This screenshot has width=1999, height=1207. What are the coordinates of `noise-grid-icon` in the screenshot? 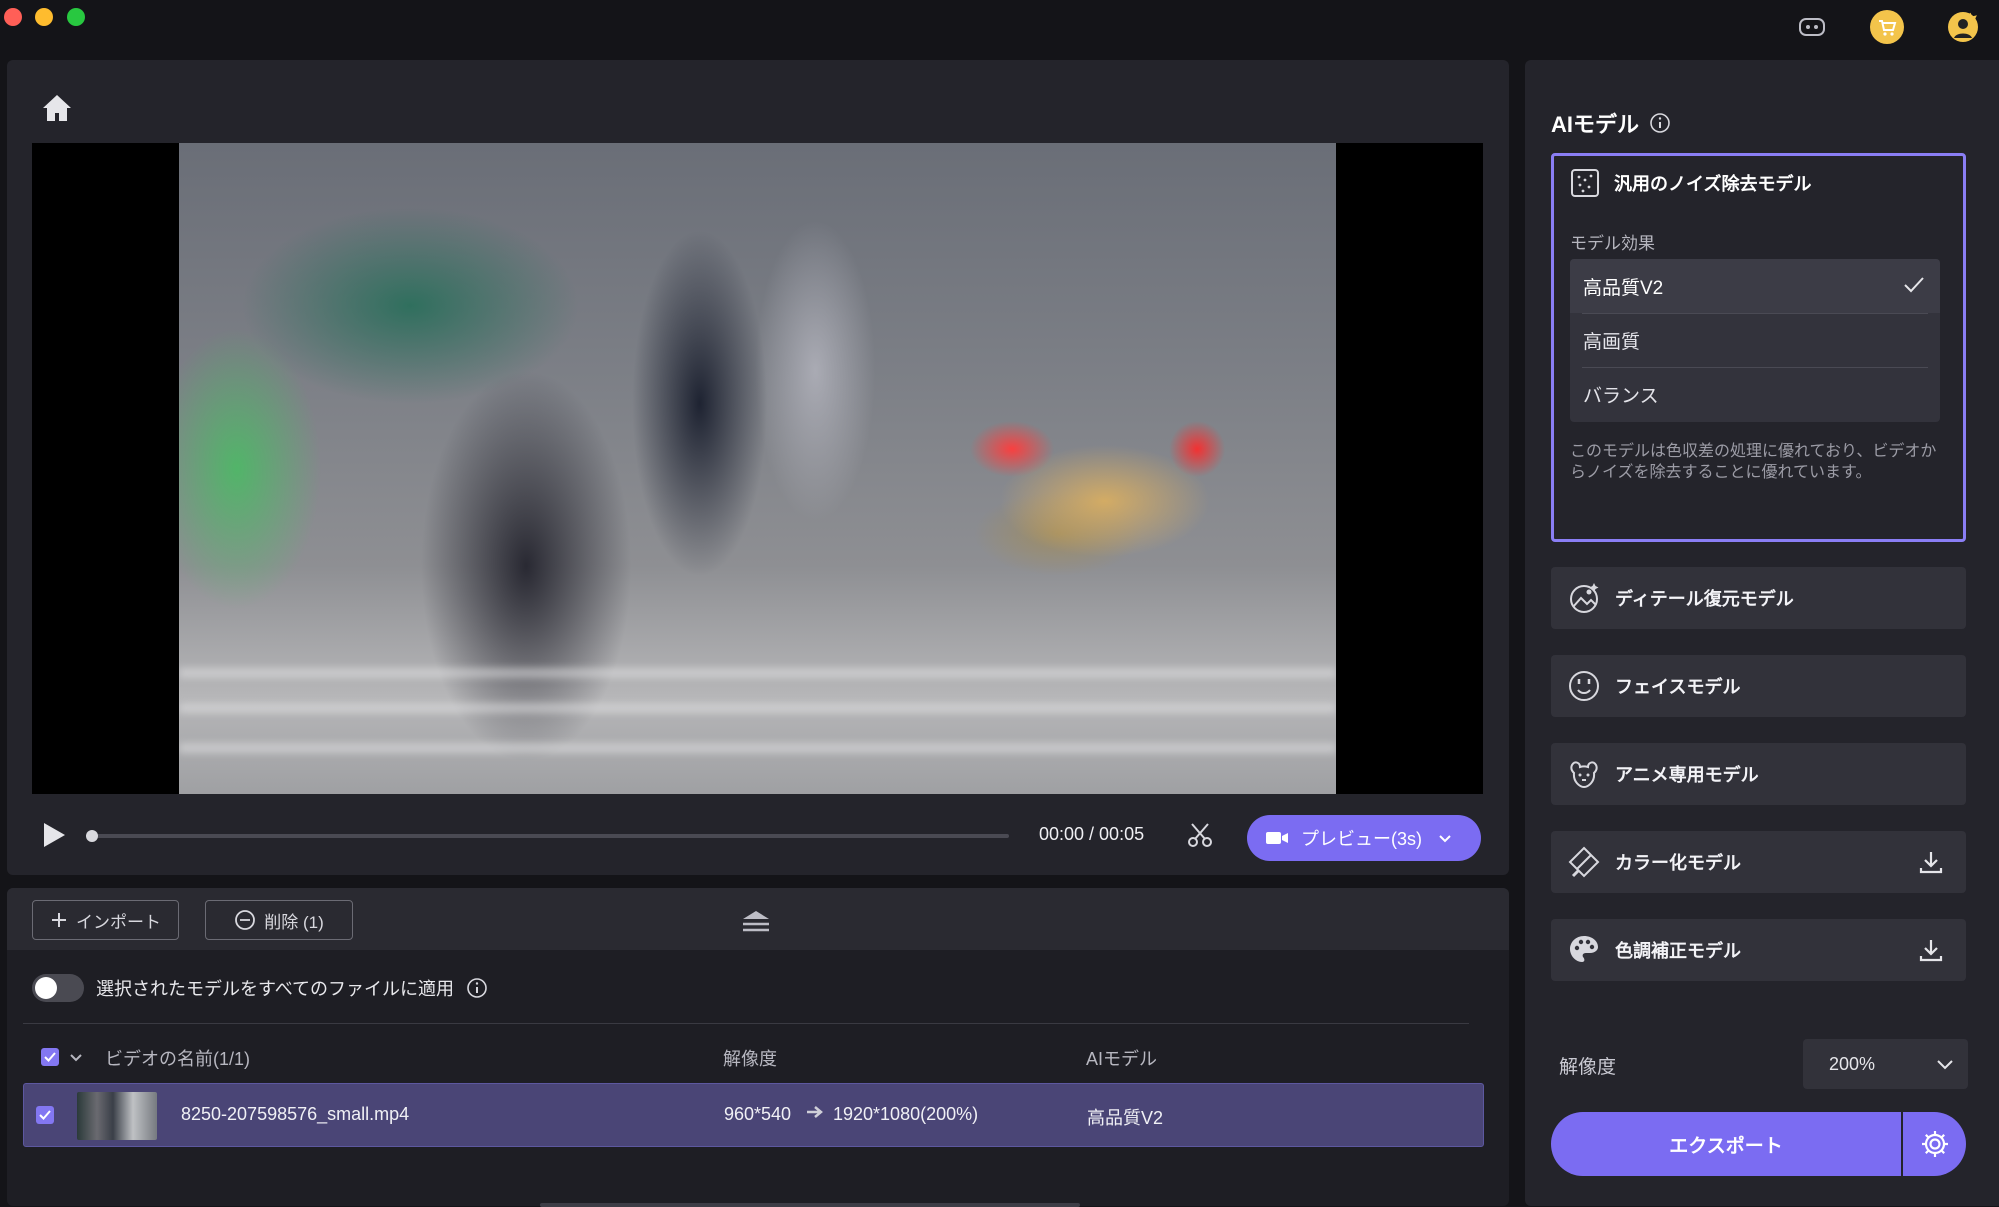 It's located at (1585, 183).